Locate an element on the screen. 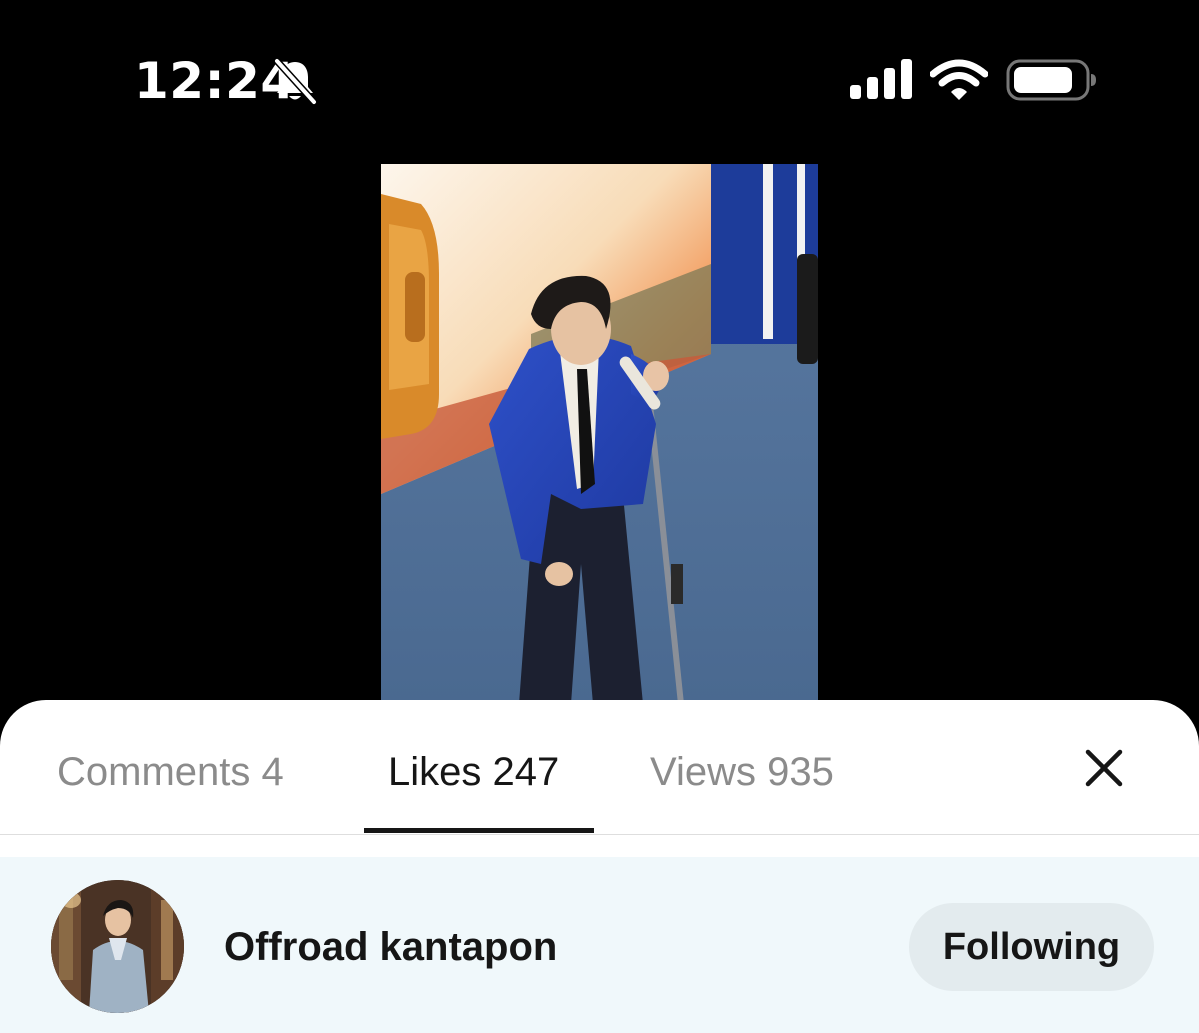 The image size is (1199, 1033). battery-icon is located at coordinates (1051, 80).